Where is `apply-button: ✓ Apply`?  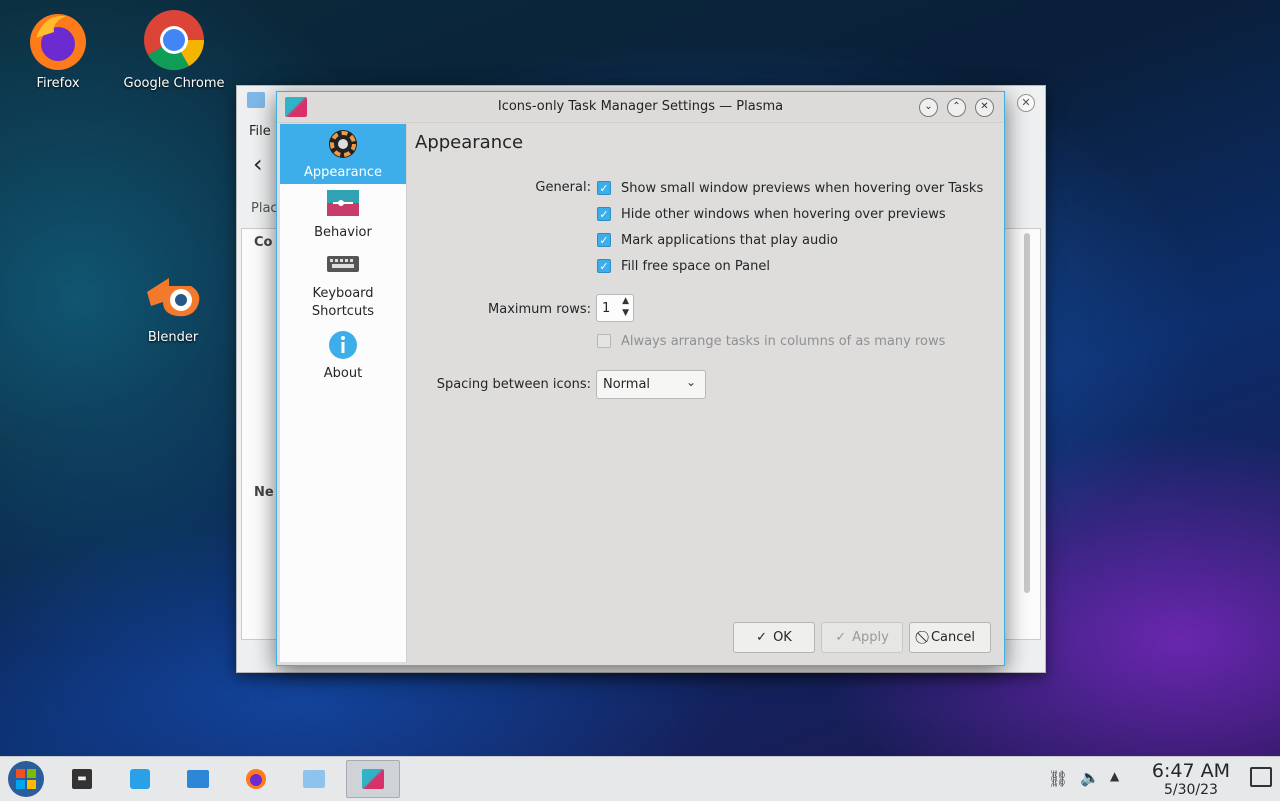
apply-button: ✓ Apply is located at coordinates (862, 637).